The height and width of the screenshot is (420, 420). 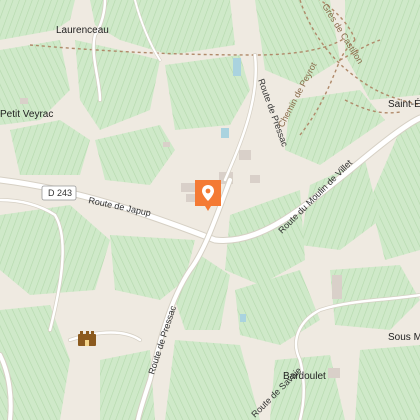 I want to click on place-label: Saint-É, so click(x=404, y=103).